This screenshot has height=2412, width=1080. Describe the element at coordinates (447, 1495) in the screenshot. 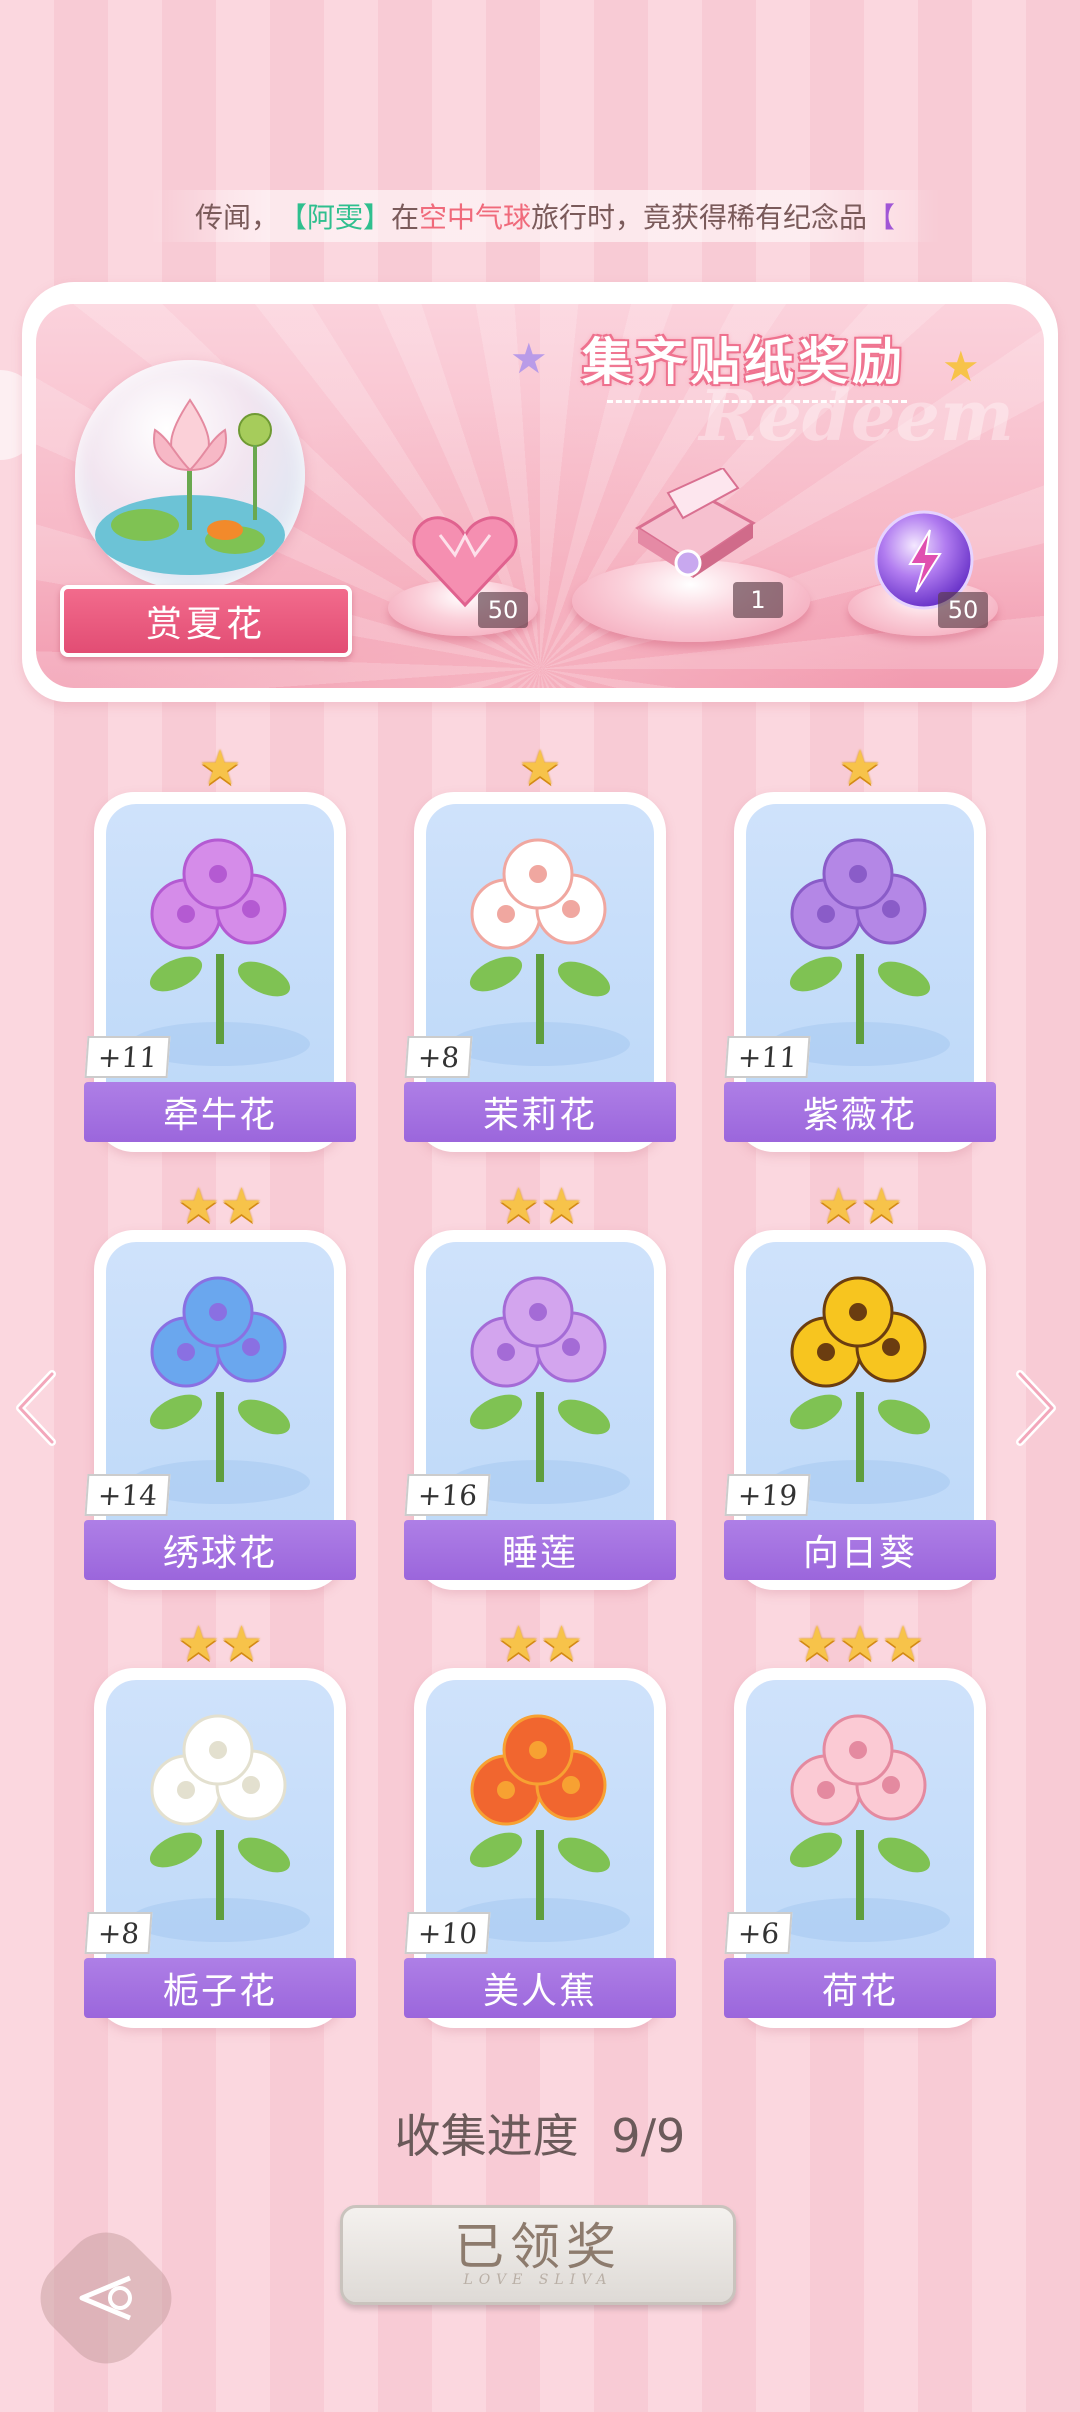

I see `bonus-badge: +16` at that location.